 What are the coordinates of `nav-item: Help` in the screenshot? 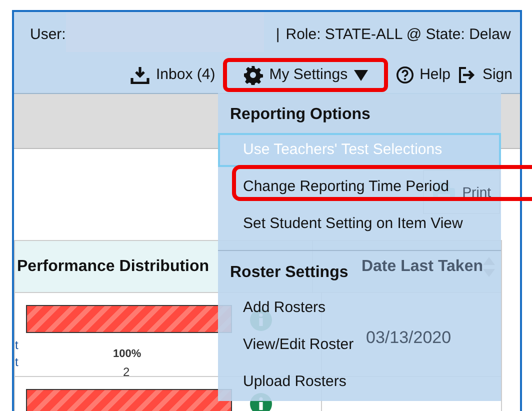 It's located at (423, 75).